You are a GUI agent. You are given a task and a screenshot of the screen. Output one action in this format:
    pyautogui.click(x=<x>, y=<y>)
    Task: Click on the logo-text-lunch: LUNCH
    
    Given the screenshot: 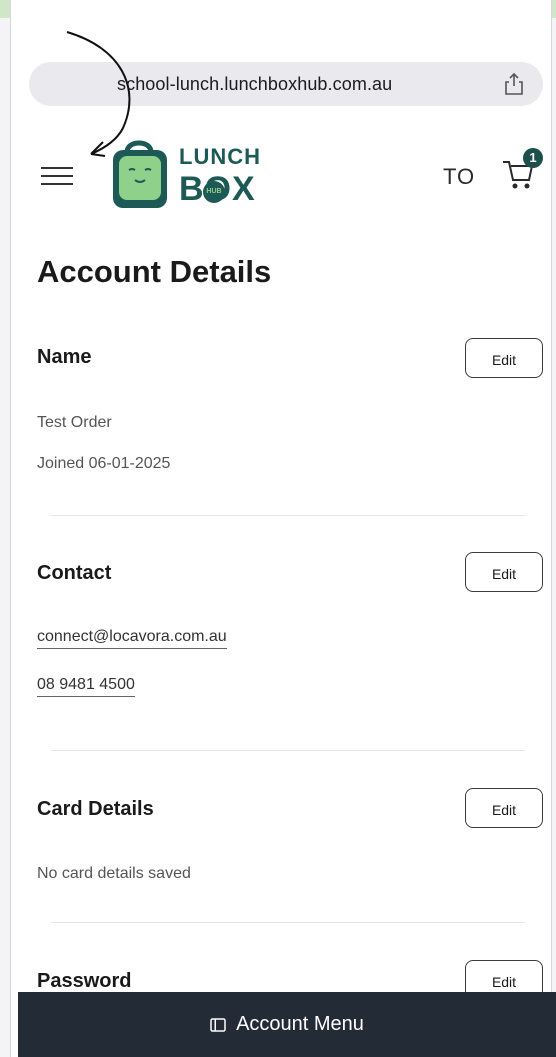 What is the action you would take?
    pyautogui.click(x=220, y=156)
    